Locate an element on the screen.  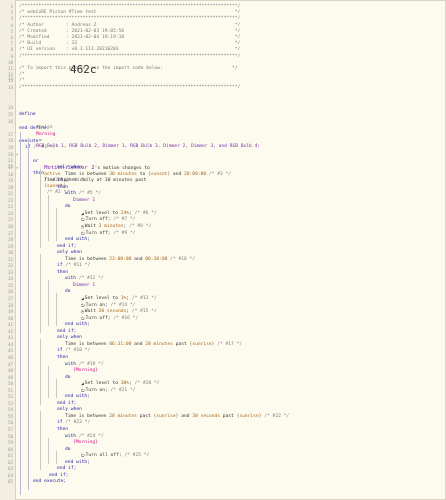
code-text: with /* #24 */ is located at coordinates (84, 437).